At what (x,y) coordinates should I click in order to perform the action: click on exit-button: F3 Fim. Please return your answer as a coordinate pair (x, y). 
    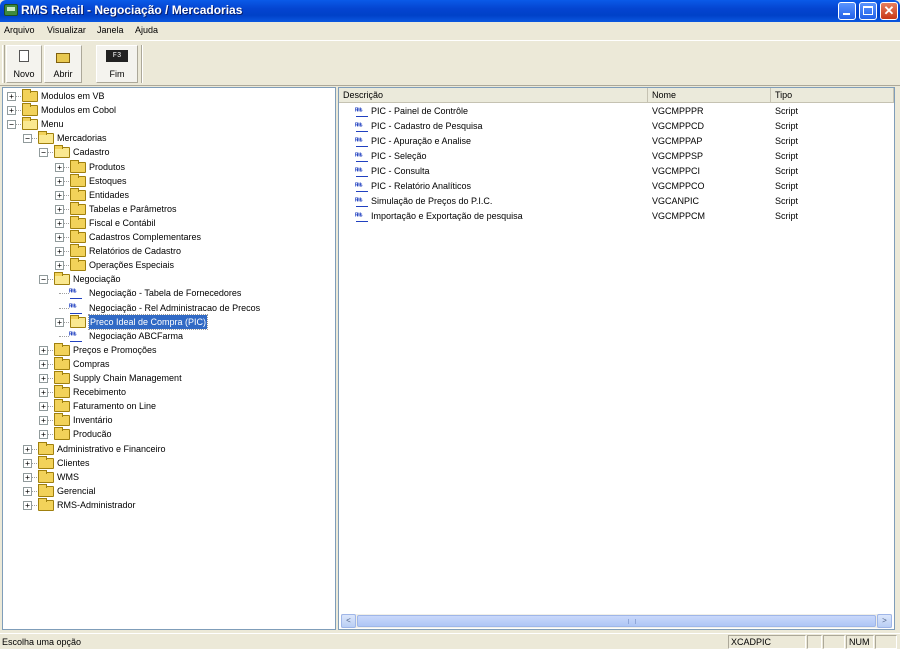
    Looking at the image, I should click on (117, 64).